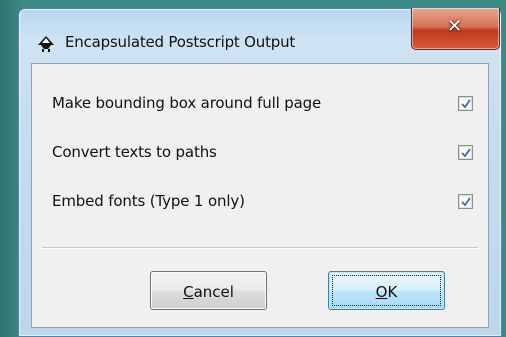 This screenshot has width=506, height=337. I want to click on dialog-title: Encapsulated Postscript Output, so click(180, 42).